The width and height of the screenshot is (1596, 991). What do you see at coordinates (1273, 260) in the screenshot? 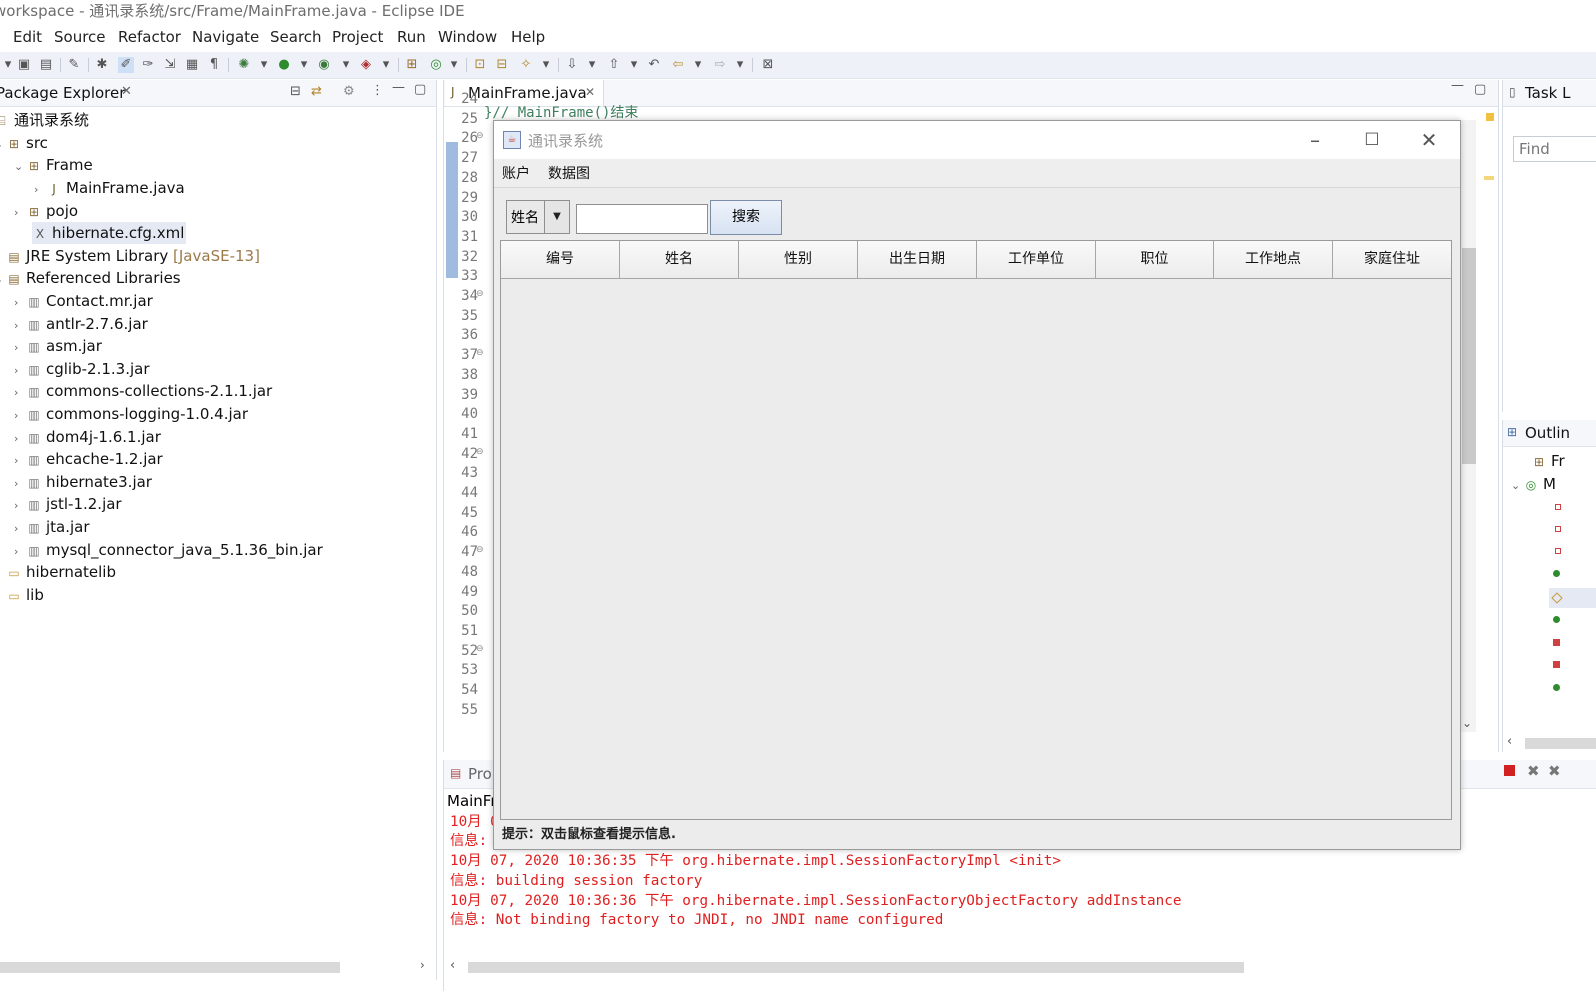
I see `column-header-work-location: 工作地点` at bounding box center [1273, 260].